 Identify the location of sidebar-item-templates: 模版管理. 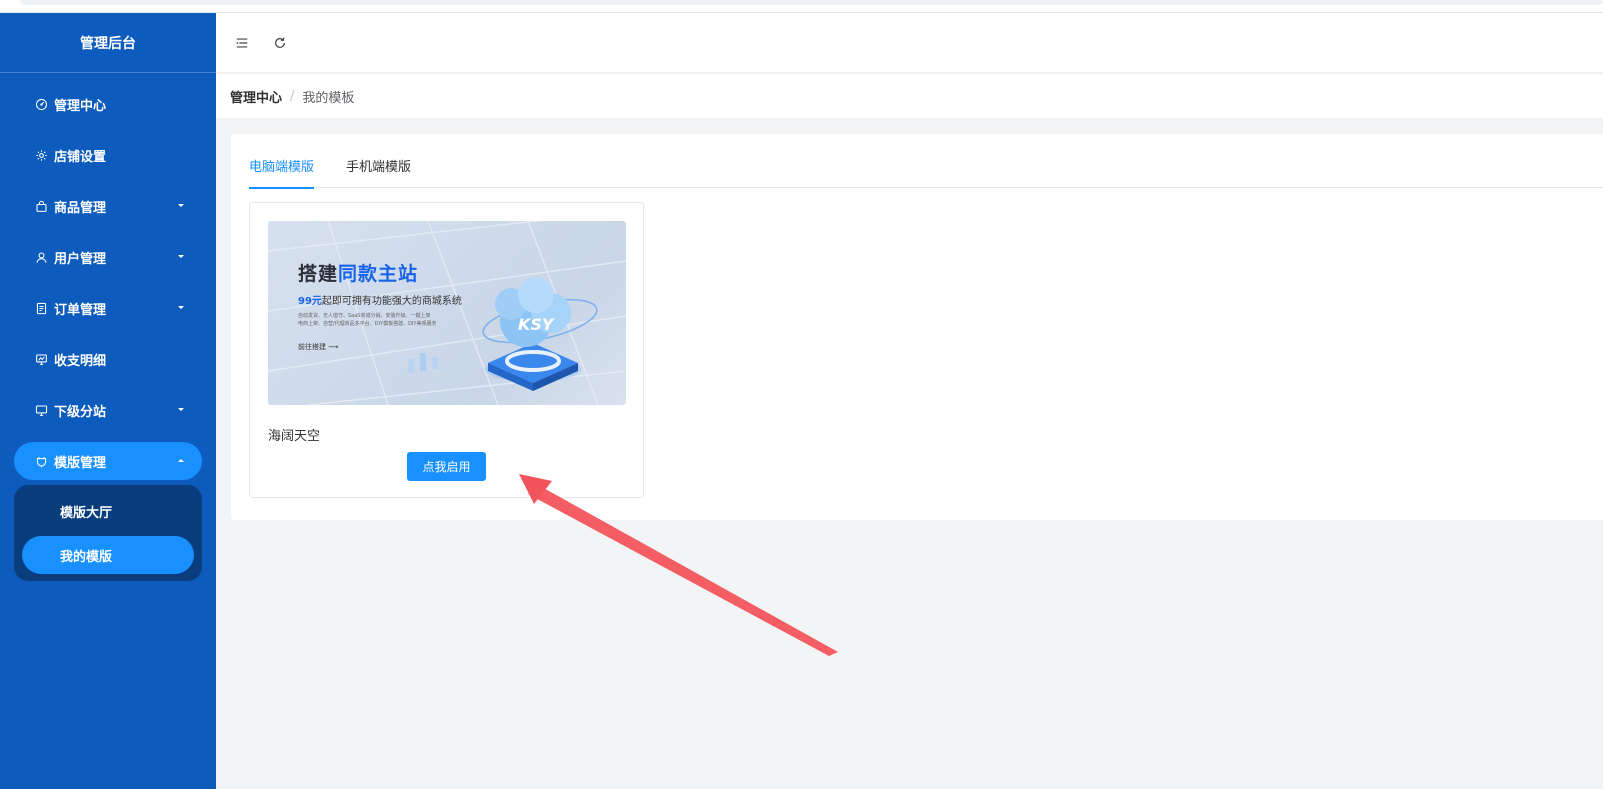
(108, 461).